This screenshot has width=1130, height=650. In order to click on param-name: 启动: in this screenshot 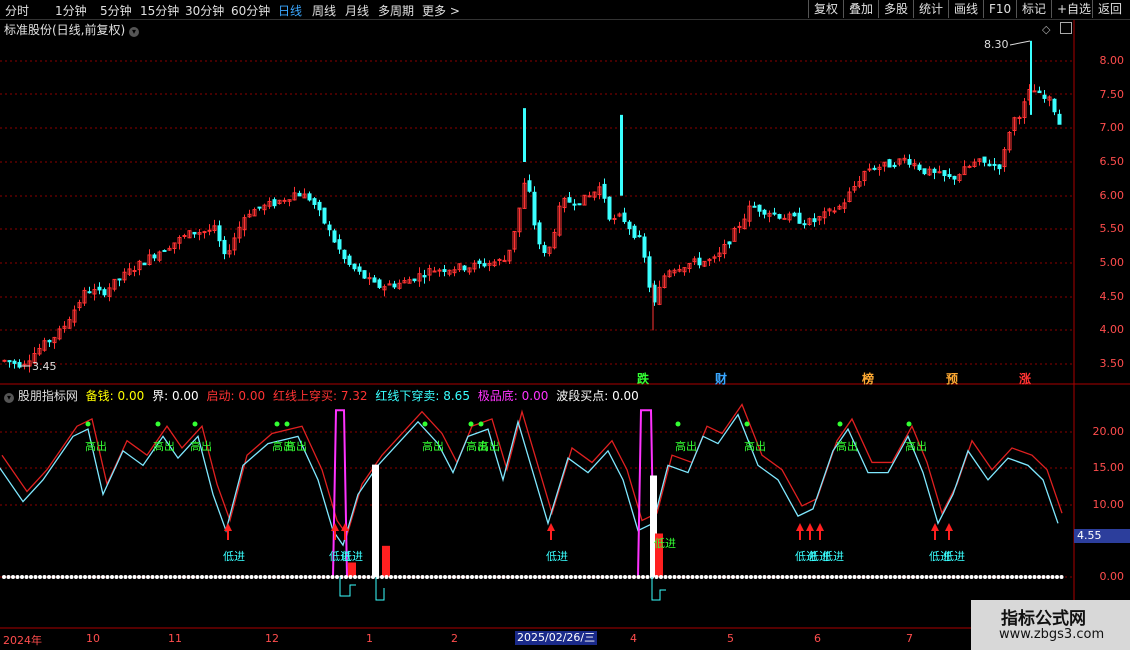, I will do `click(220, 396)`.